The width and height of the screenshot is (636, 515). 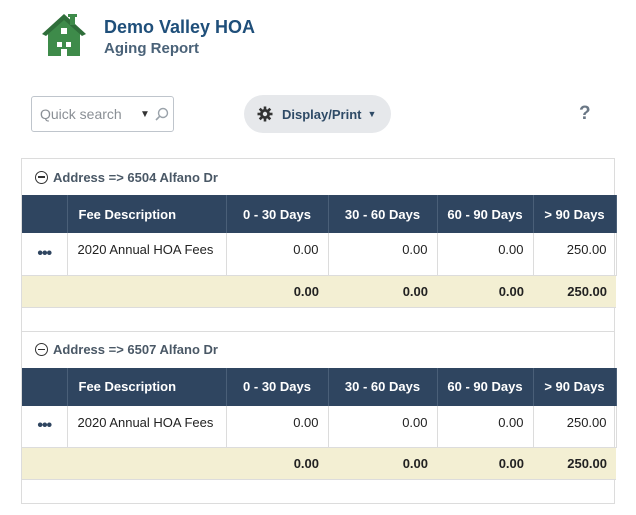 What do you see at coordinates (64, 35) in the screenshot?
I see `house-logo-icon` at bounding box center [64, 35].